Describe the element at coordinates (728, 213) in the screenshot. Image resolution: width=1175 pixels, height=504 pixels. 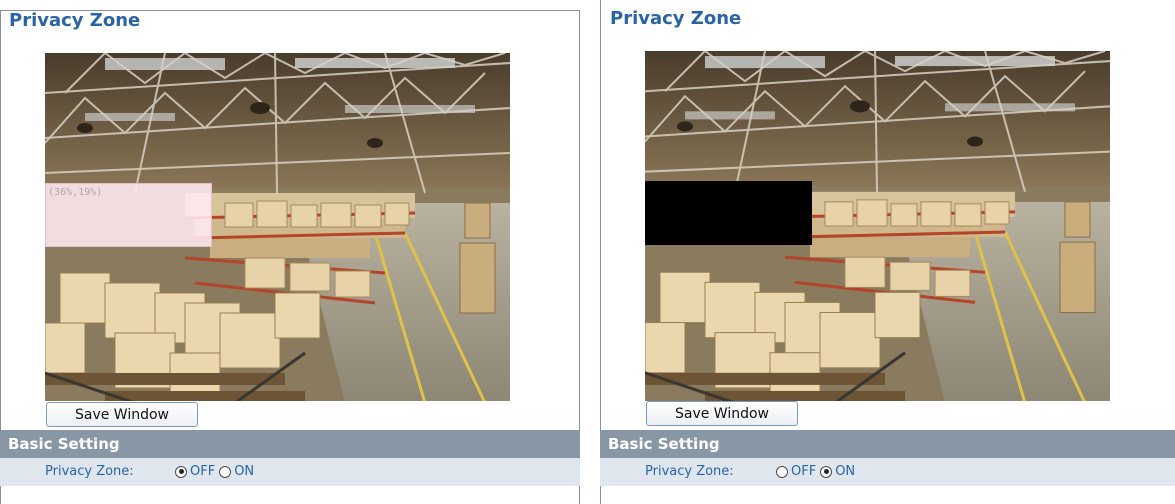
I see `privacy-zone-mask` at that location.